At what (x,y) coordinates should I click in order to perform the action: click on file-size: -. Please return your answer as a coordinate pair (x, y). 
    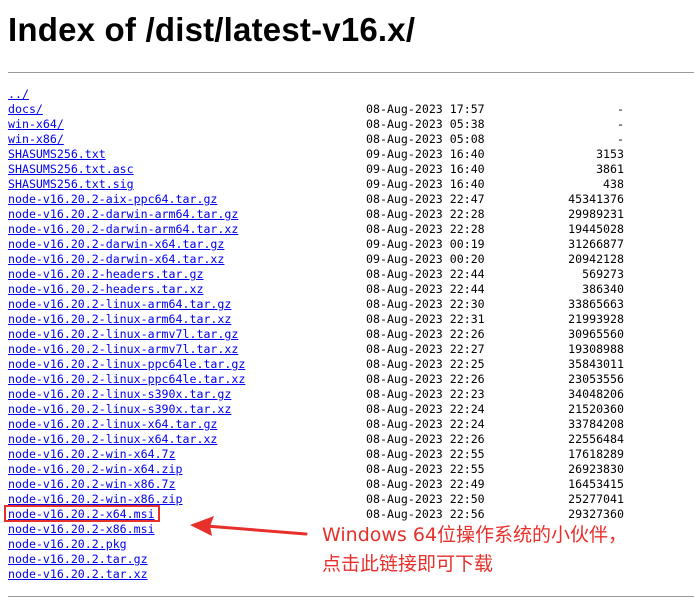
    Looking at the image, I should click on (620, 139).